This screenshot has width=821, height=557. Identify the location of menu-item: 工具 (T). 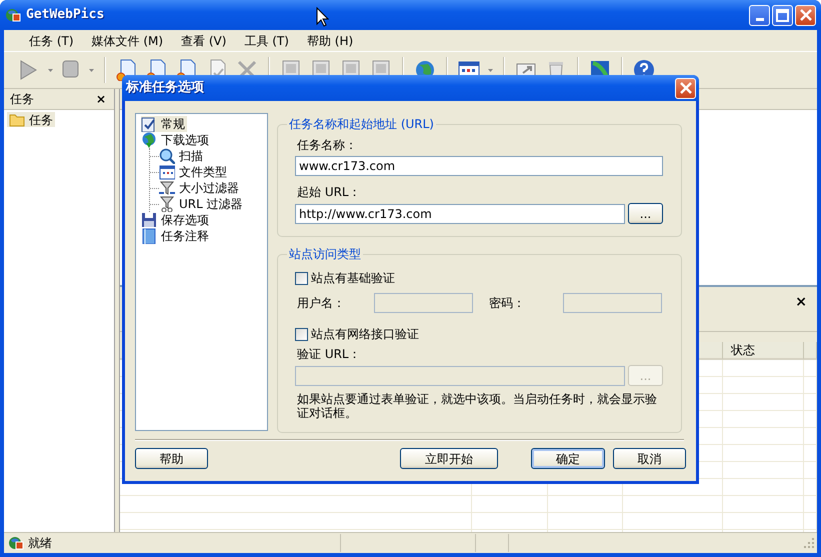
(266, 41).